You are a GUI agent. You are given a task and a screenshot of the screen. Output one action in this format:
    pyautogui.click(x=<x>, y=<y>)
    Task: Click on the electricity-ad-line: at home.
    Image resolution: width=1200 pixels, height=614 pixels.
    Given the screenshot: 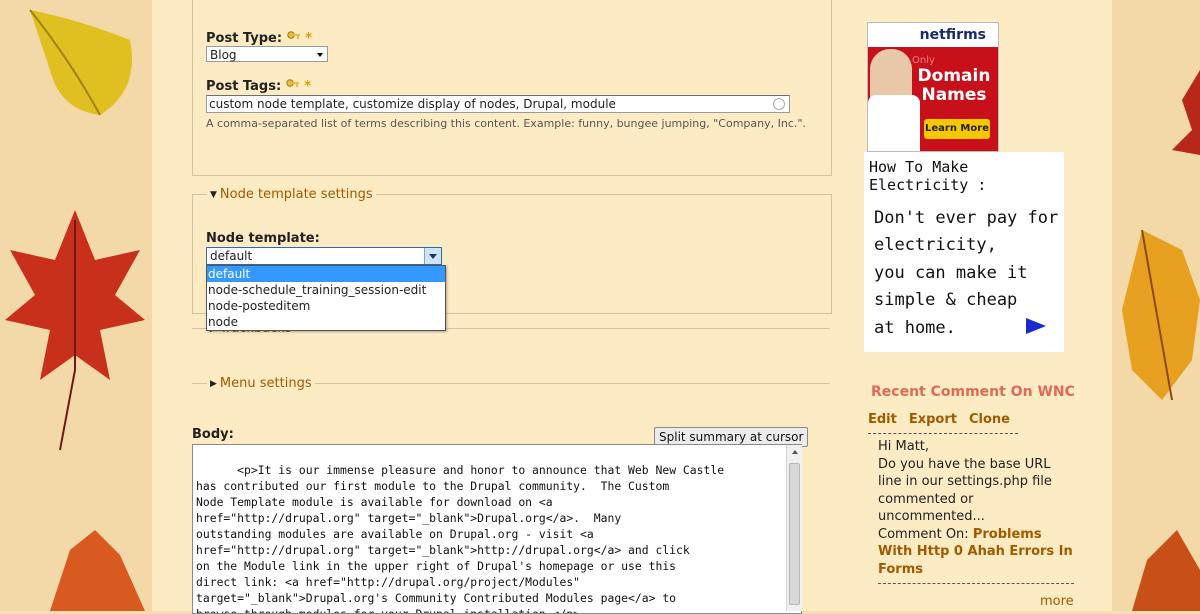 What is the action you would take?
    pyautogui.click(x=915, y=328)
    